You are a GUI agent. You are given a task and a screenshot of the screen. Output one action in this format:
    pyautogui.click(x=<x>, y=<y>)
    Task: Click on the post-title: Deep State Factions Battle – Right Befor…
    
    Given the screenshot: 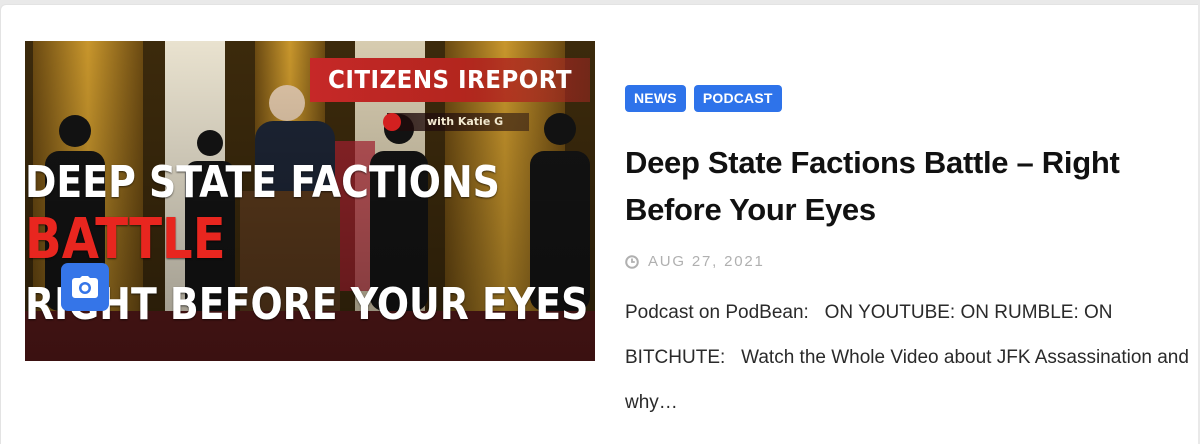 What is the action you would take?
    pyautogui.click(x=905, y=186)
    